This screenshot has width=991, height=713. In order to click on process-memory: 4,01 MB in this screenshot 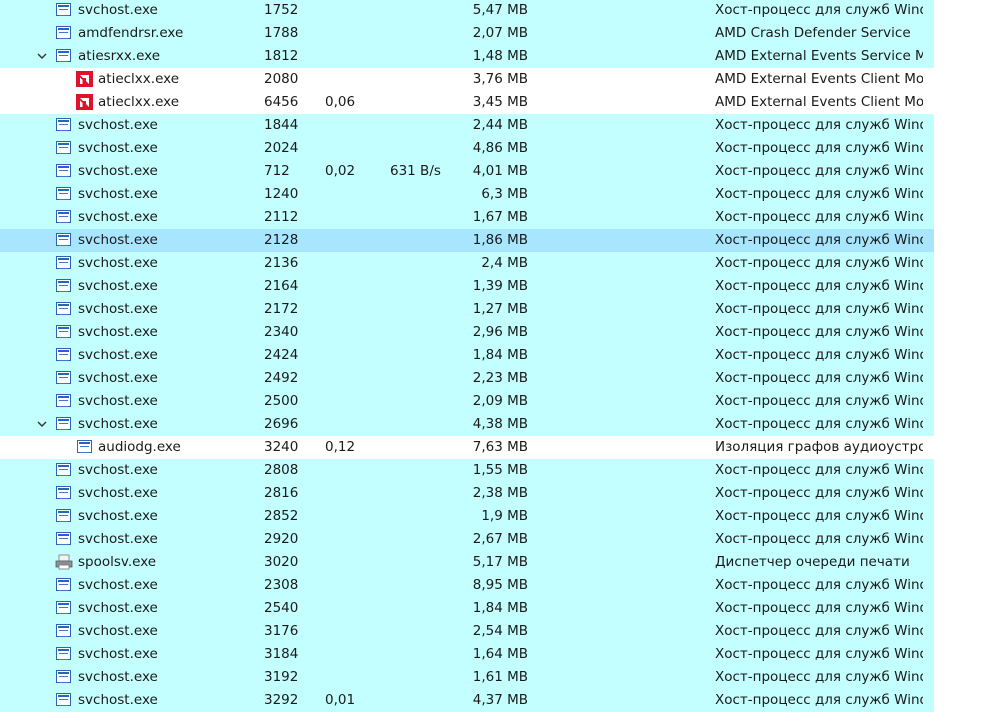, I will do `click(500, 171)`.